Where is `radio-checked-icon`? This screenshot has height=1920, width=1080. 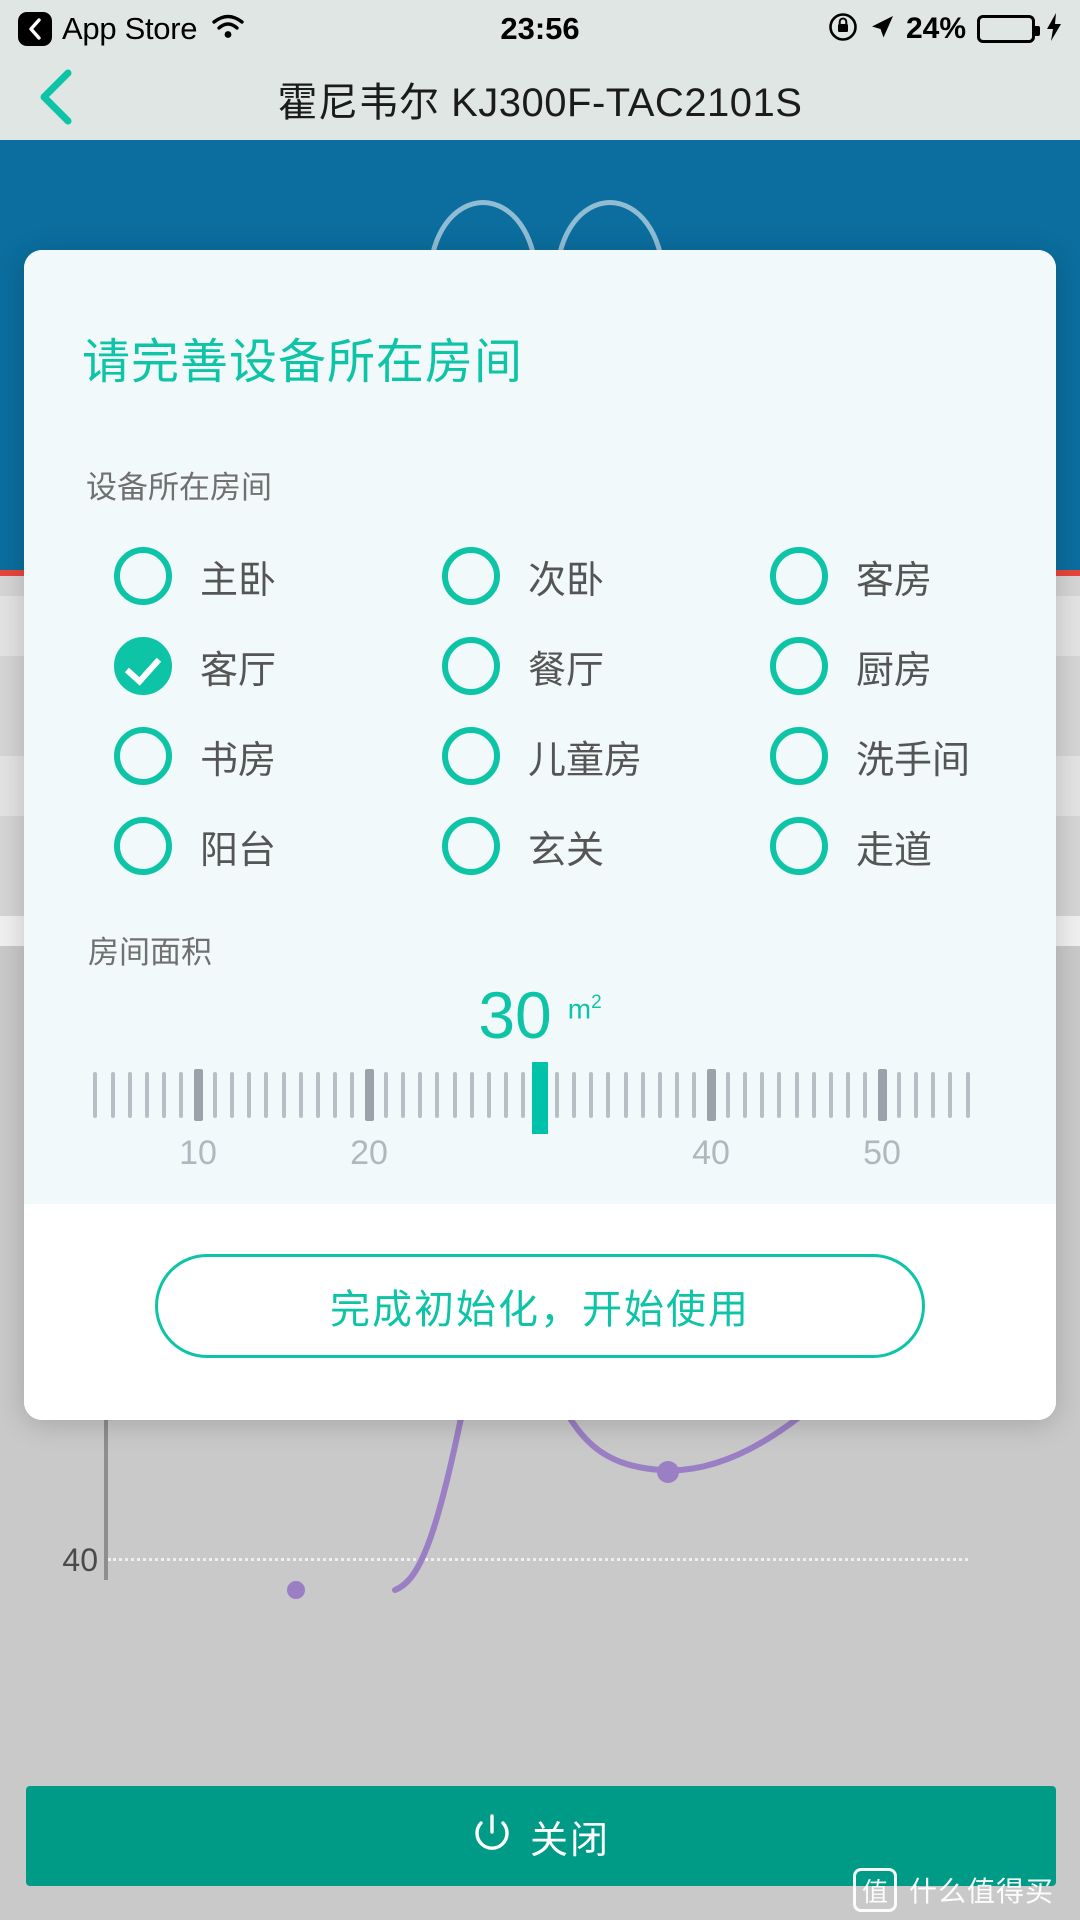
radio-checked-icon is located at coordinates (143, 666).